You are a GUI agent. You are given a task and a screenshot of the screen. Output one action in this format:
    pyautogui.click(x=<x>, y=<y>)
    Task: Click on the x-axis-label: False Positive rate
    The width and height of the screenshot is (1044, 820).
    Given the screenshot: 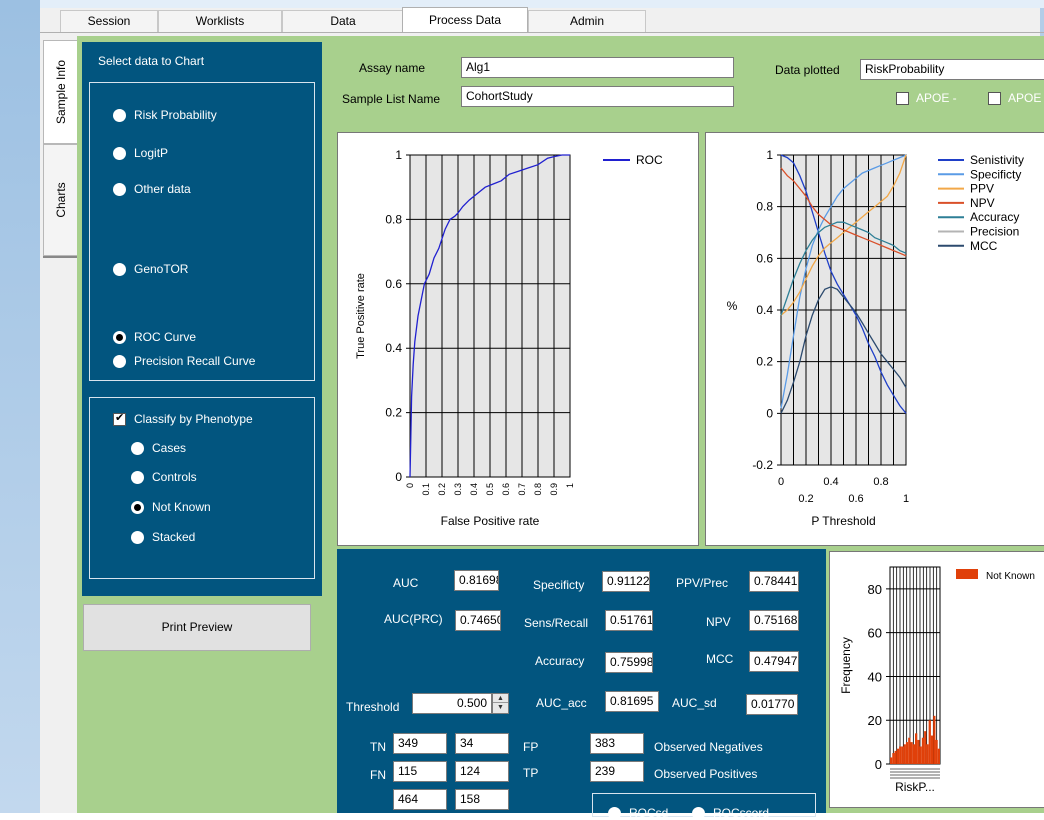 What is the action you would take?
    pyautogui.click(x=490, y=521)
    